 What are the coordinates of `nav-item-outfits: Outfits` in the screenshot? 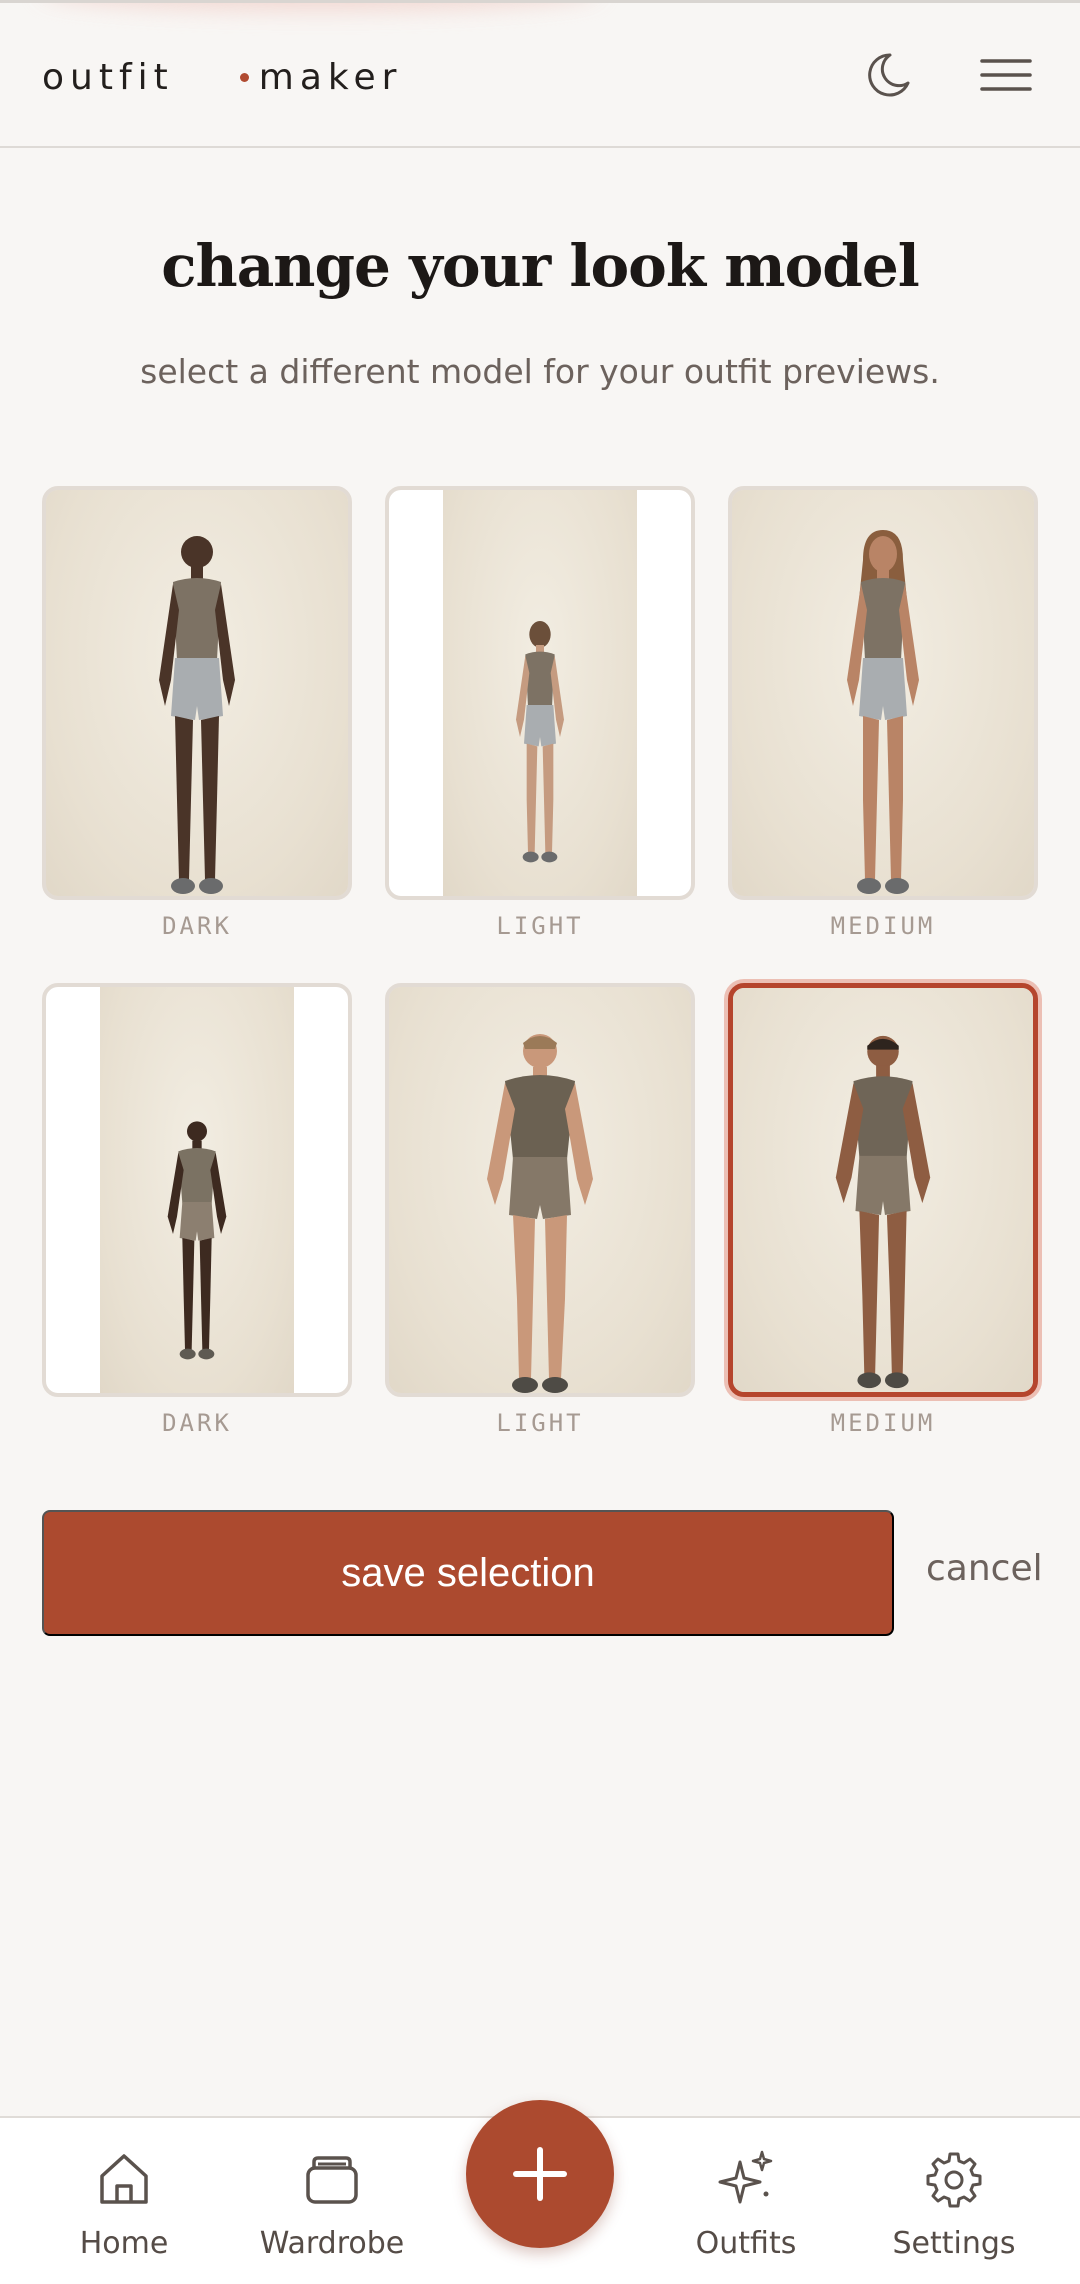 It's located at (746, 2204).